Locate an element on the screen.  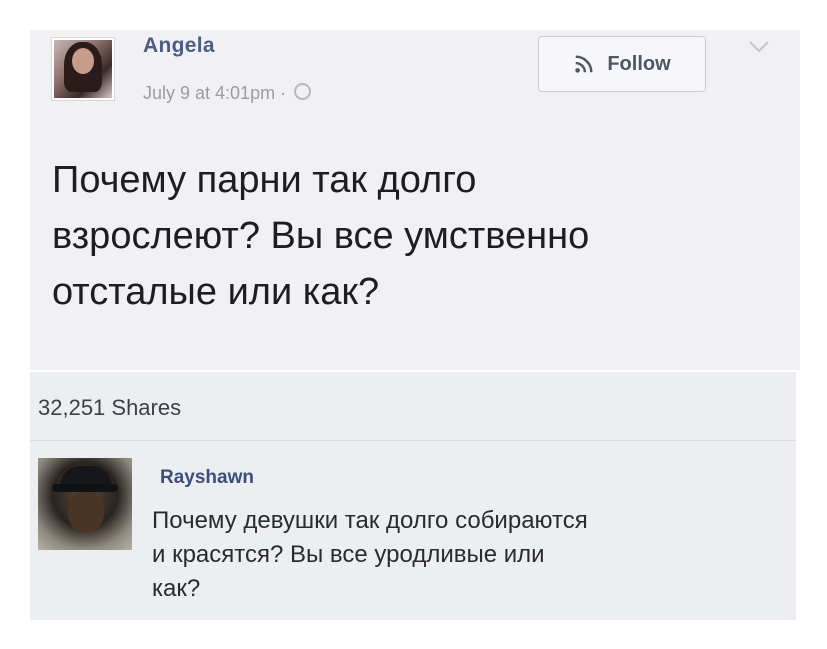
commenter-name: Rayshawn is located at coordinates (207, 478).